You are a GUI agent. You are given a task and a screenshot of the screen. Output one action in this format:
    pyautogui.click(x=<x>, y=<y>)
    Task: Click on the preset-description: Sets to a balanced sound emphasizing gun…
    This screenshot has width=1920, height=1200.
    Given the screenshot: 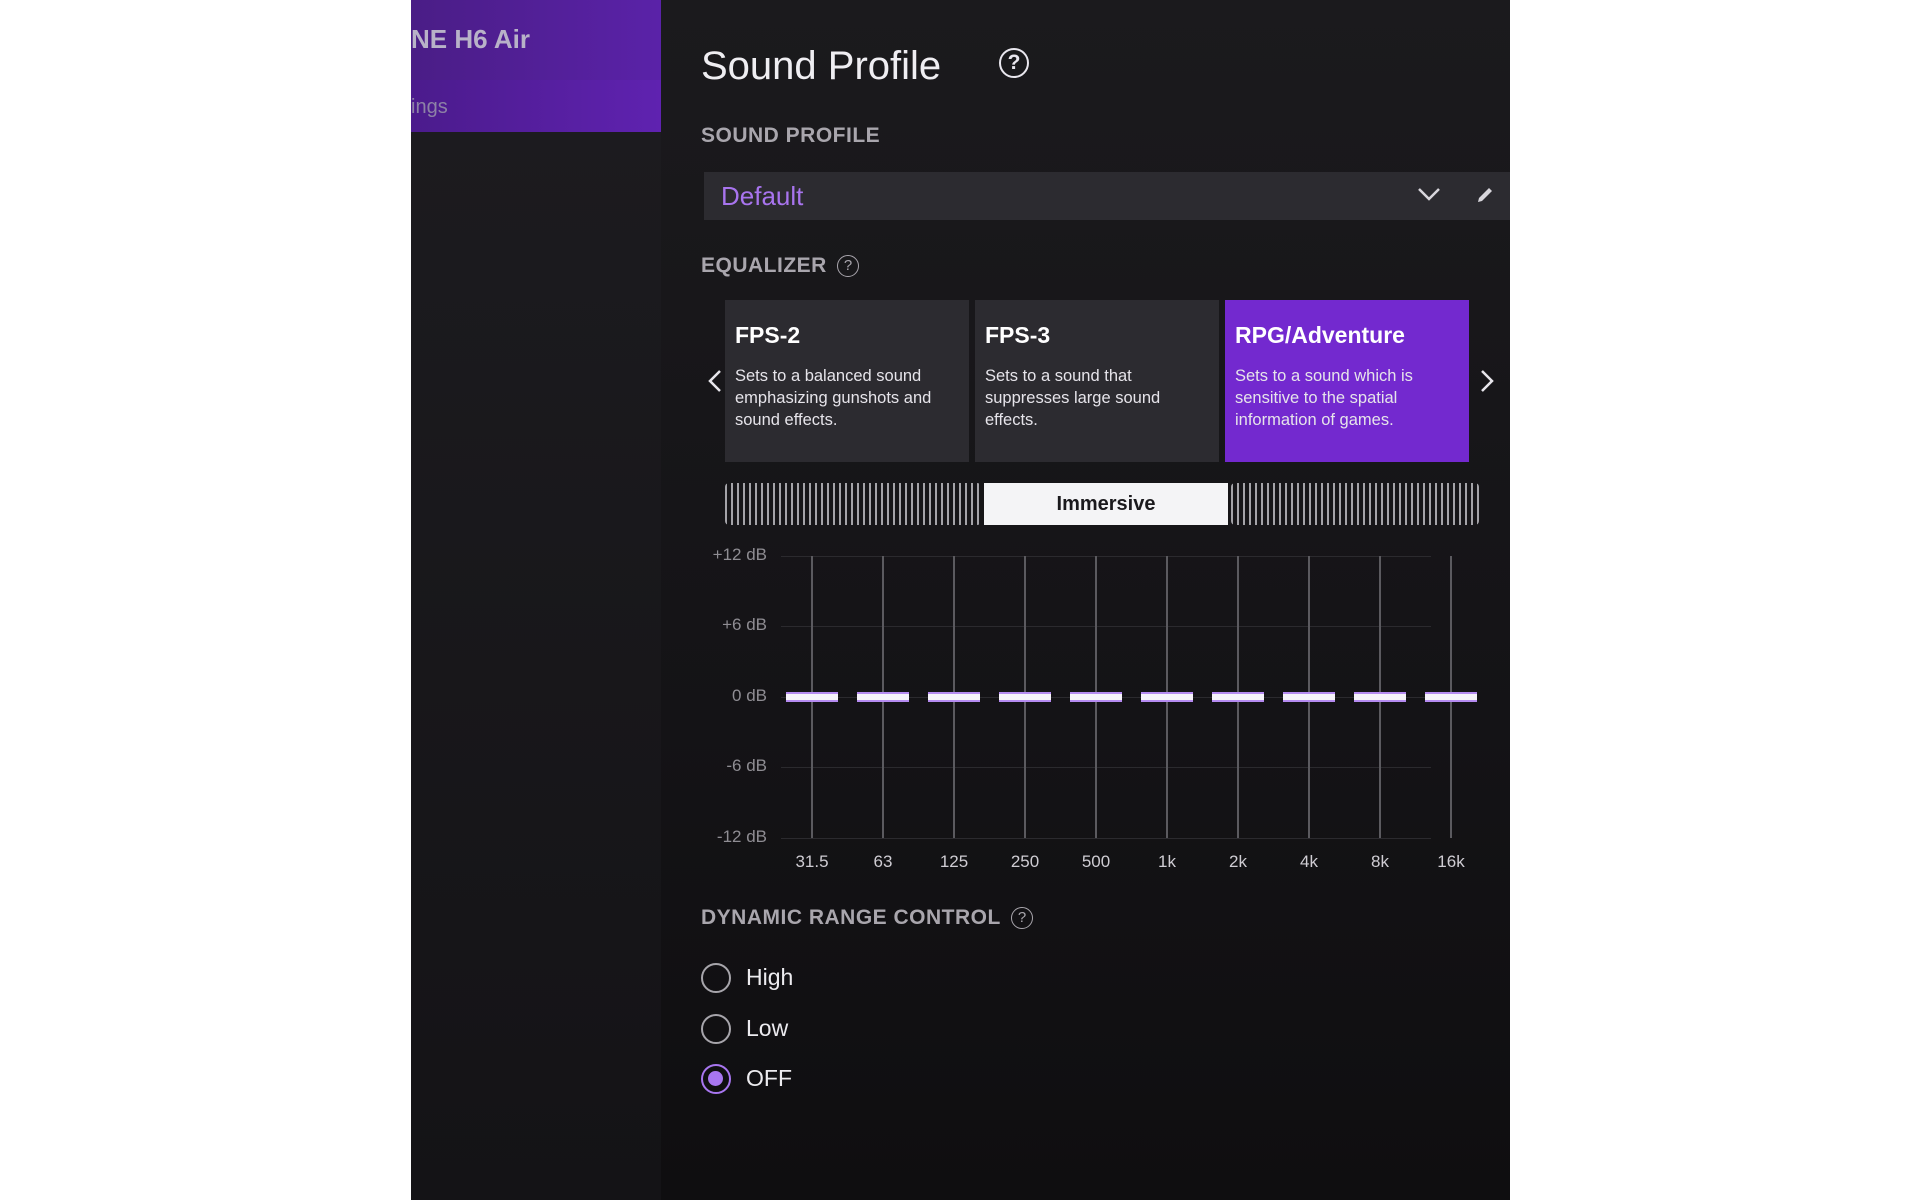 What is the action you would take?
    pyautogui.click(x=833, y=398)
    